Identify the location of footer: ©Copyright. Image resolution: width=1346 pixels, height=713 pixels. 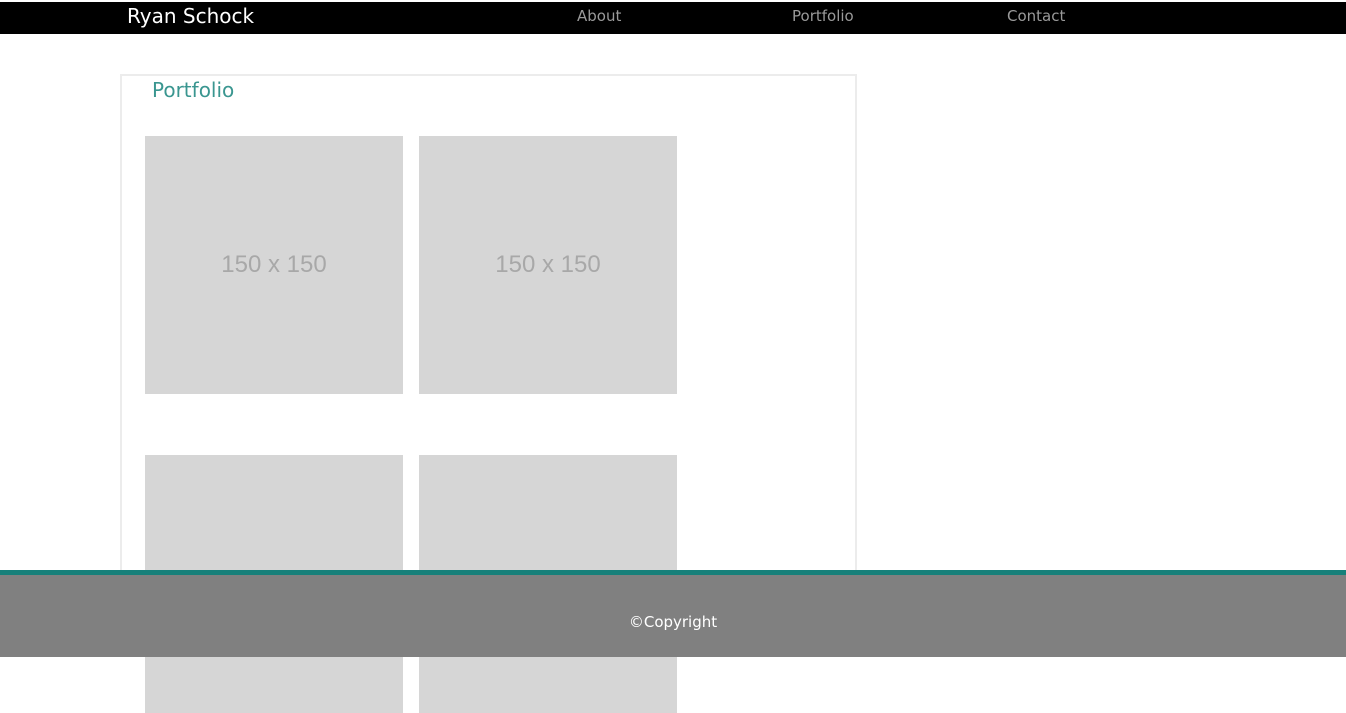
(673, 613).